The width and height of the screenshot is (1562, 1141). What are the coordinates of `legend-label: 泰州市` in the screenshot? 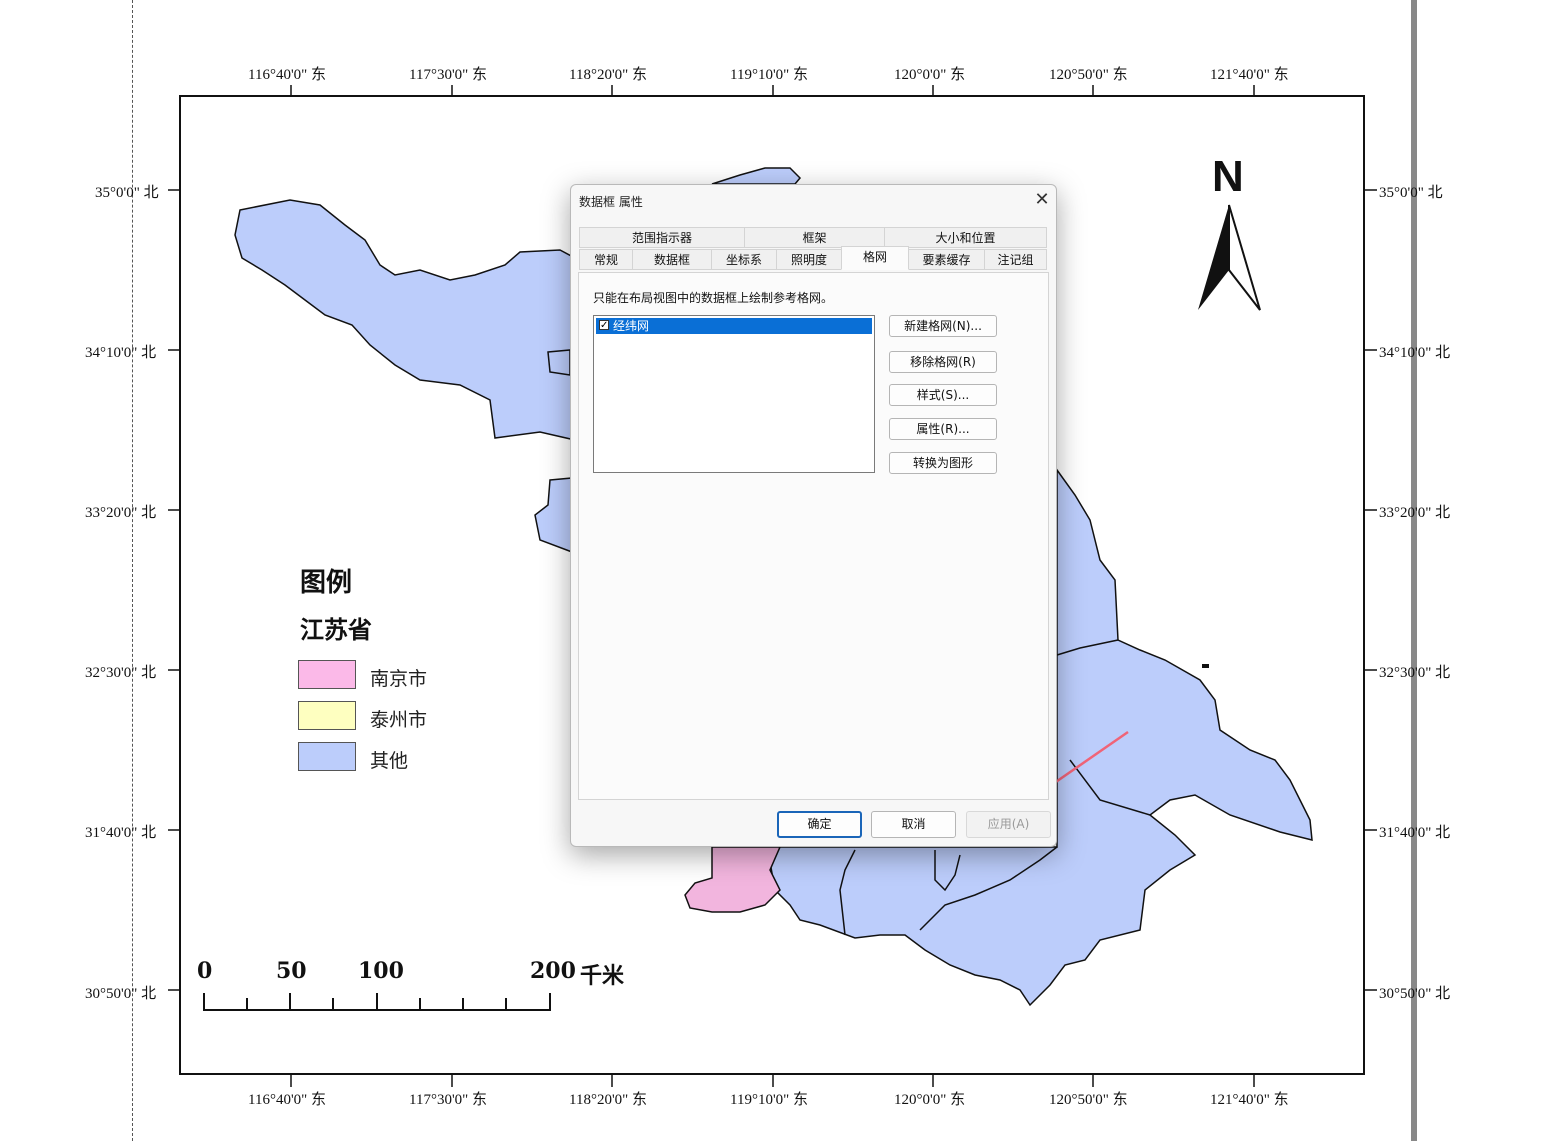 It's located at (399, 720).